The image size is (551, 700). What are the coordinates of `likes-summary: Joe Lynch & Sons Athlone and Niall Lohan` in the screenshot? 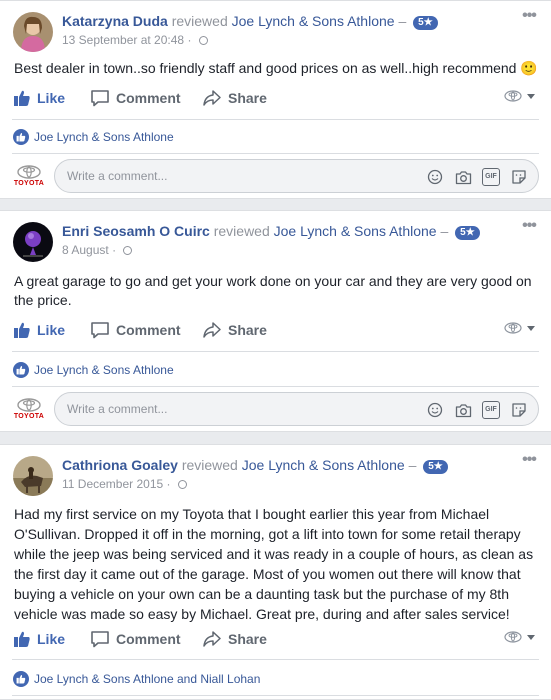 It's located at (276, 679).